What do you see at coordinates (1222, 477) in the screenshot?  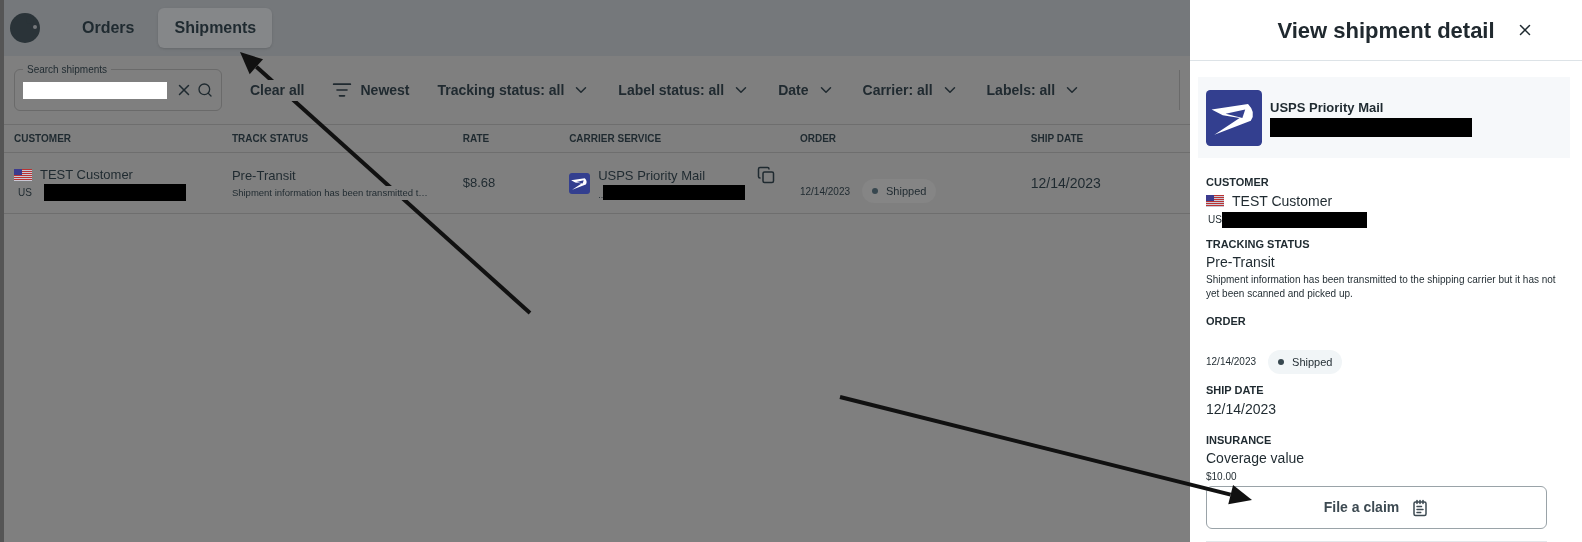 I see `coverage-value: $10.00` at bounding box center [1222, 477].